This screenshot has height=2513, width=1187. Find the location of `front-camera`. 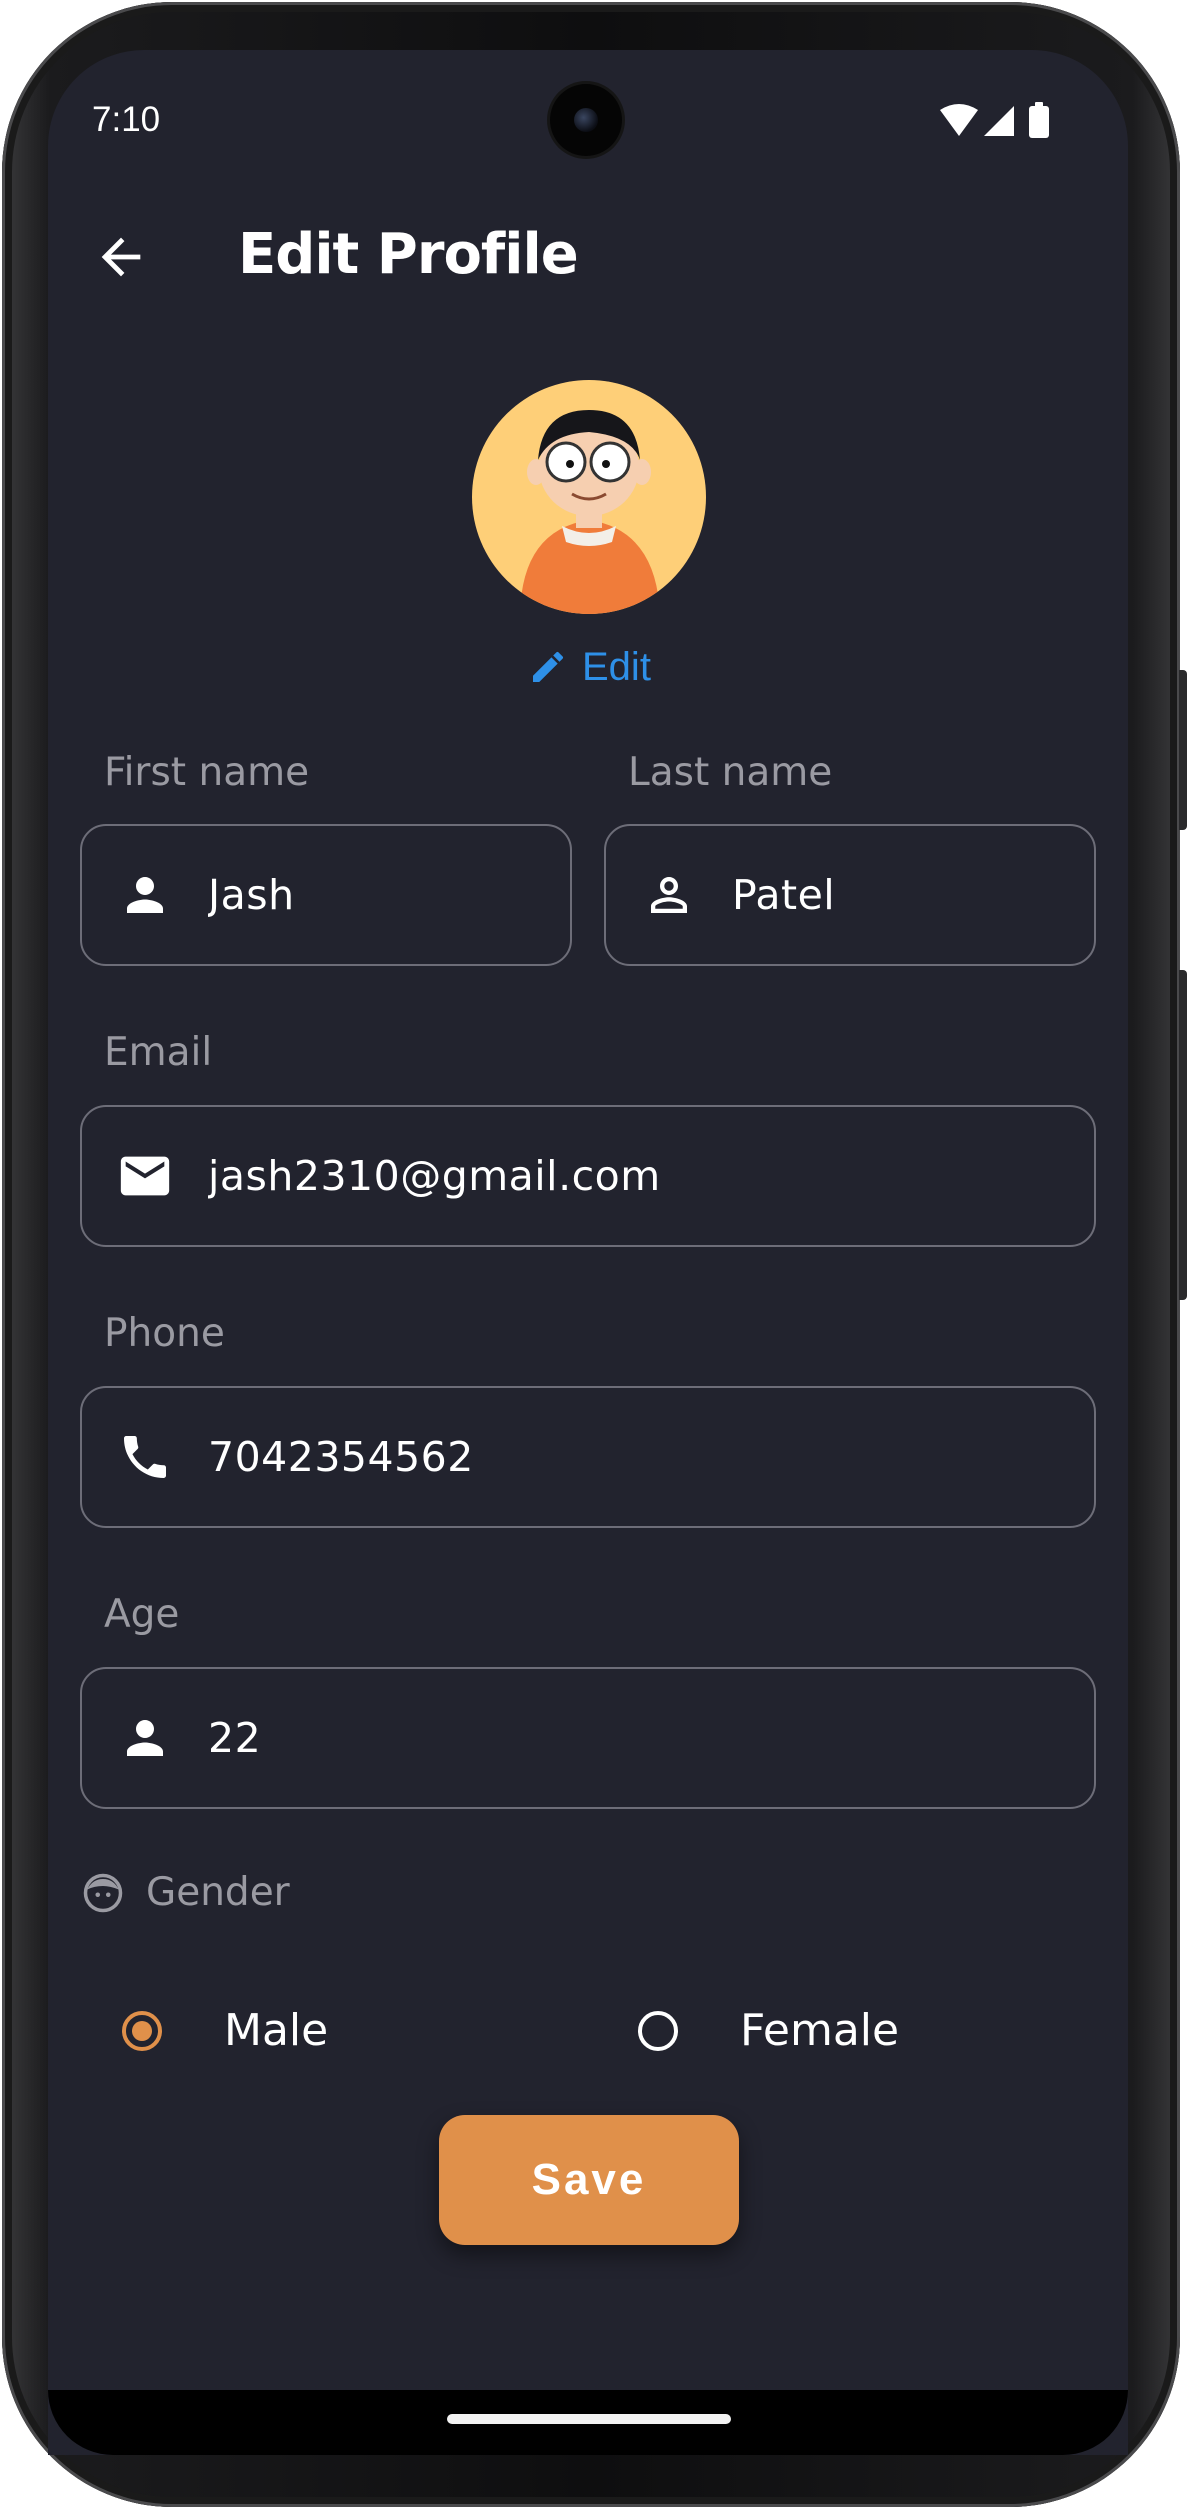

front-camera is located at coordinates (586, 120).